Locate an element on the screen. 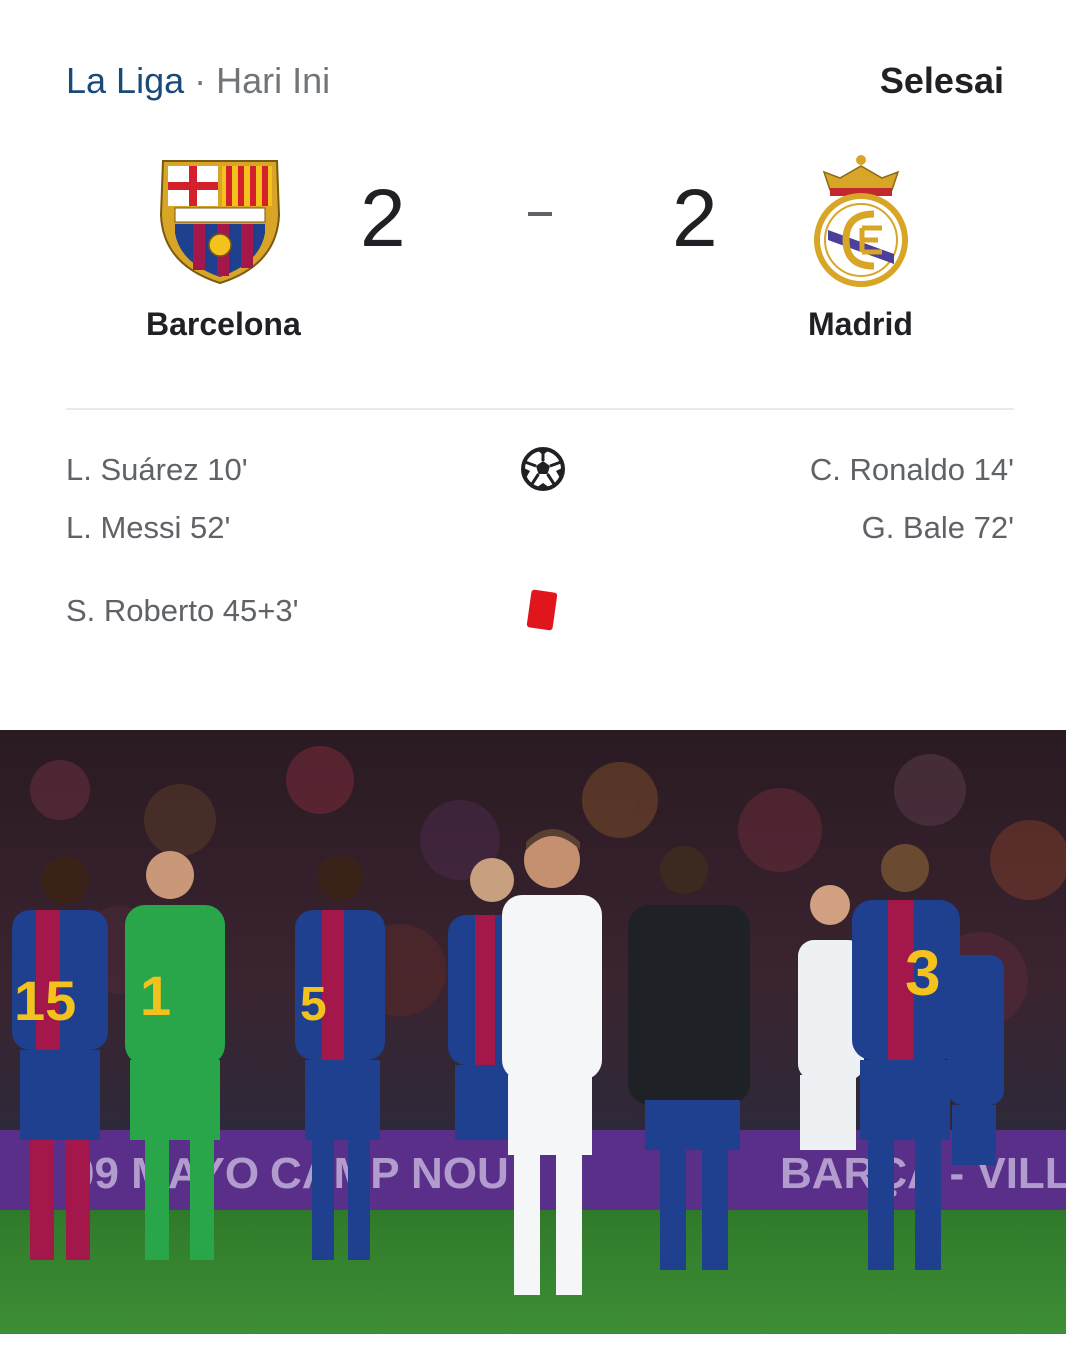  competition-line: La Liga · Hari Ini is located at coordinates (198, 81).